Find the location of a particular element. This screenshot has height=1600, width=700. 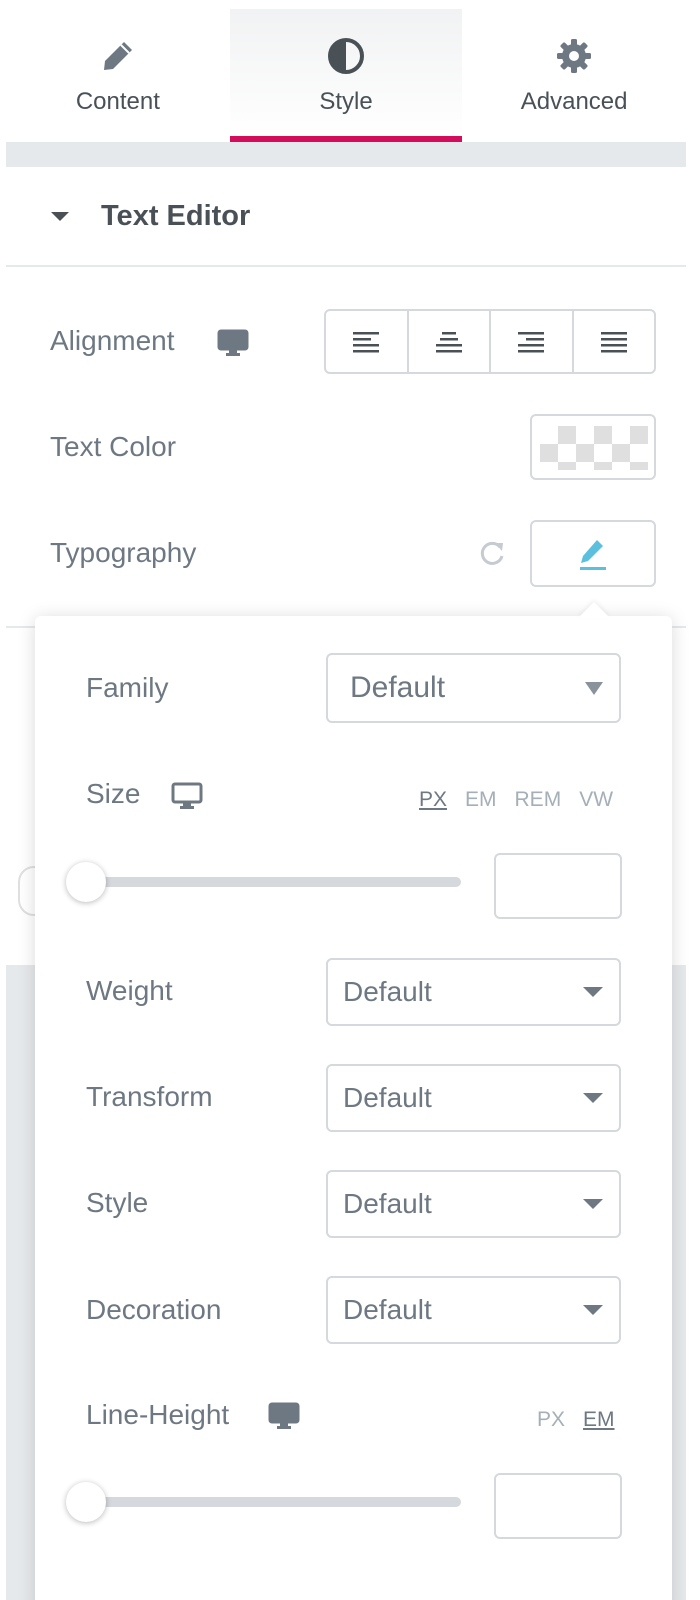

align-center-button is located at coordinates (450, 341).